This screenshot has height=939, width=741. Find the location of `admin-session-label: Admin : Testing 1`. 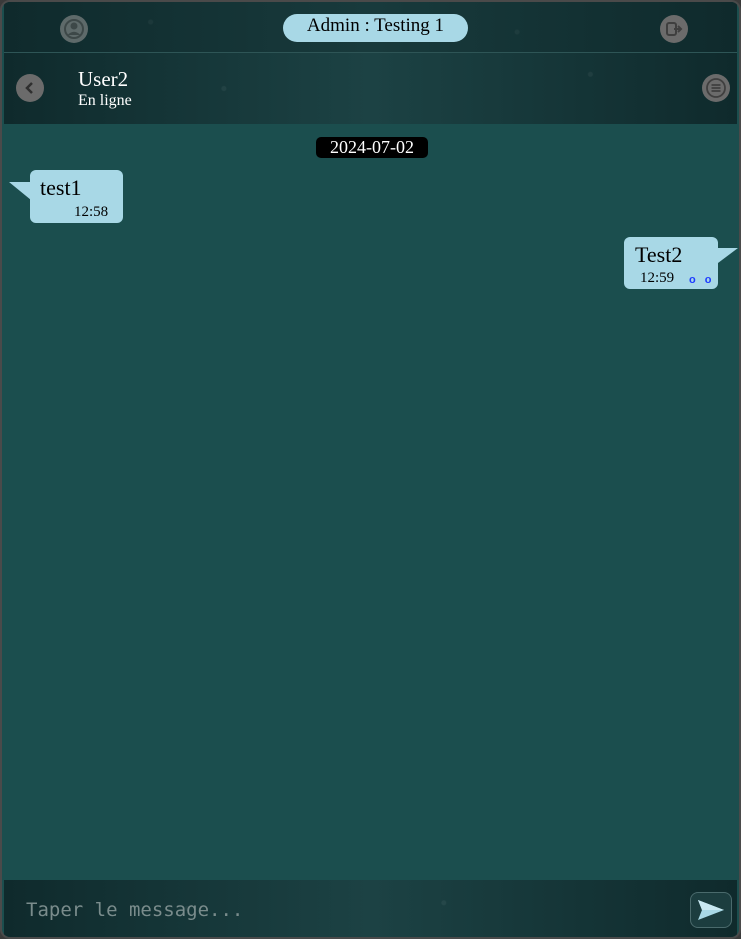

admin-session-label: Admin : Testing 1 is located at coordinates (375, 28).